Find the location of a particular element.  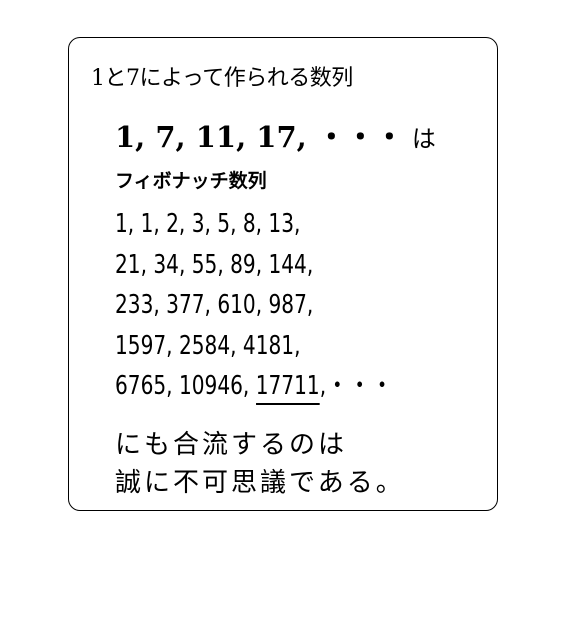

fibonacci-title: フィボナッチ数列 is located at coordinates (191, 181).